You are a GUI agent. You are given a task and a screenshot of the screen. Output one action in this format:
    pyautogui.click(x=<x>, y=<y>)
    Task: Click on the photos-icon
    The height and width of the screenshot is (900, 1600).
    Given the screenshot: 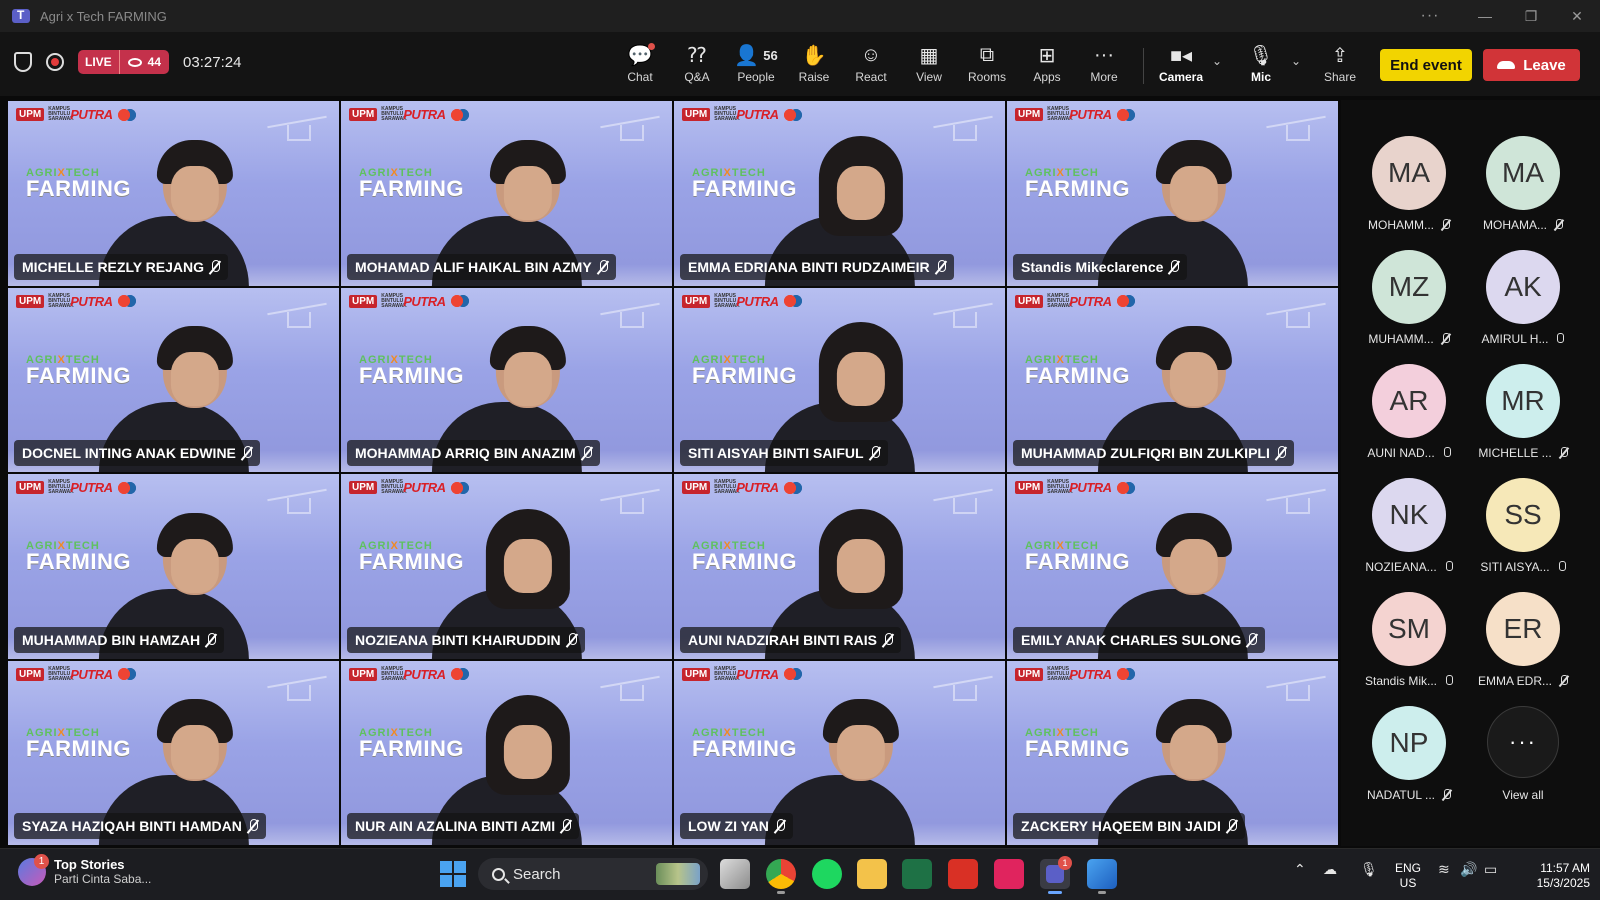 What is the action you would take?
    pyautogui.click(x=1102, y=876)
    